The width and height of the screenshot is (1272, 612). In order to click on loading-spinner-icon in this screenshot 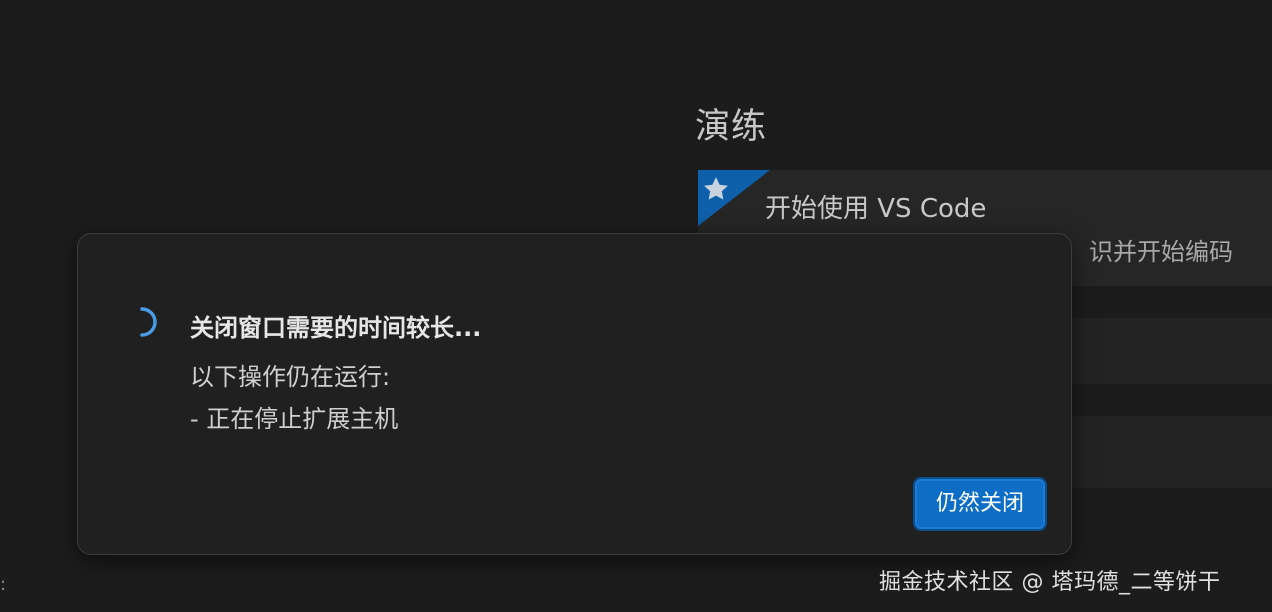, I will do `click(148, 322)`.